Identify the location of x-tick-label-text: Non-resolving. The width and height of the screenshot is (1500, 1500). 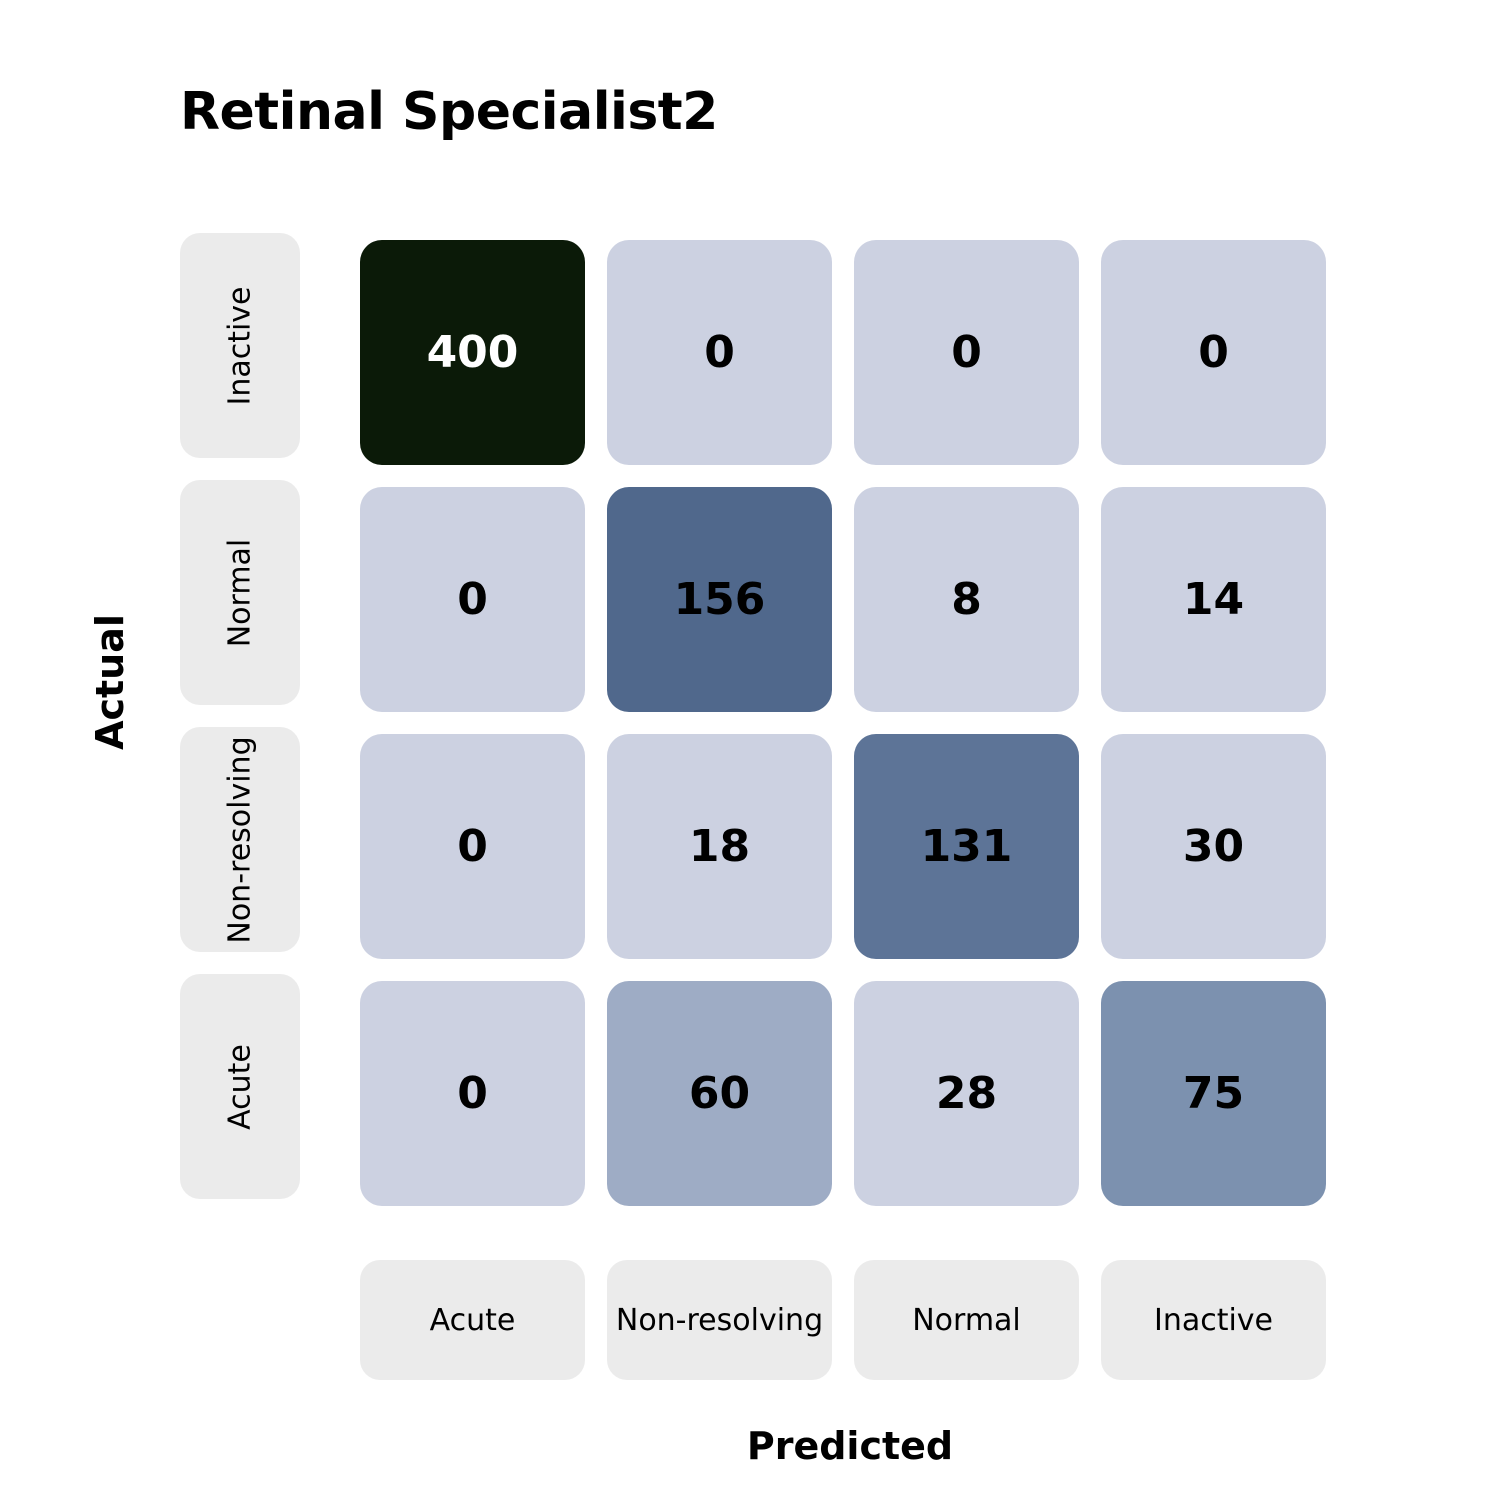
(719, 1320).